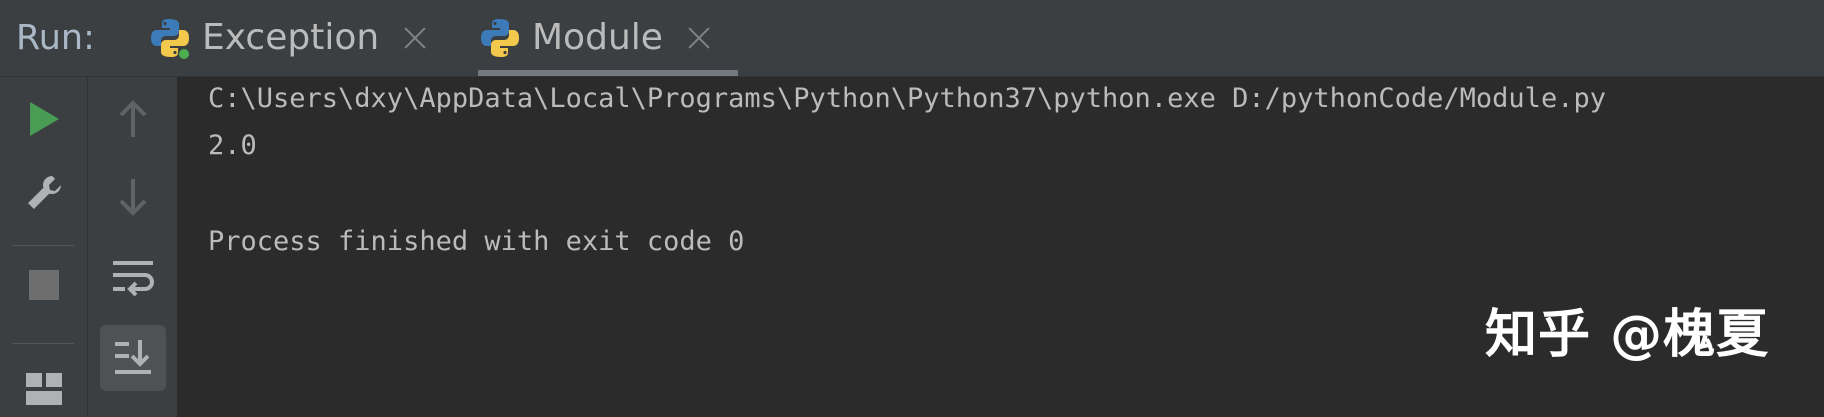 This screenshot has width=1824, height=417. What do you see at coordinates (291, 37) in the screenshot?
I see `tab-label: Exception` at bounding box center [291, 37].